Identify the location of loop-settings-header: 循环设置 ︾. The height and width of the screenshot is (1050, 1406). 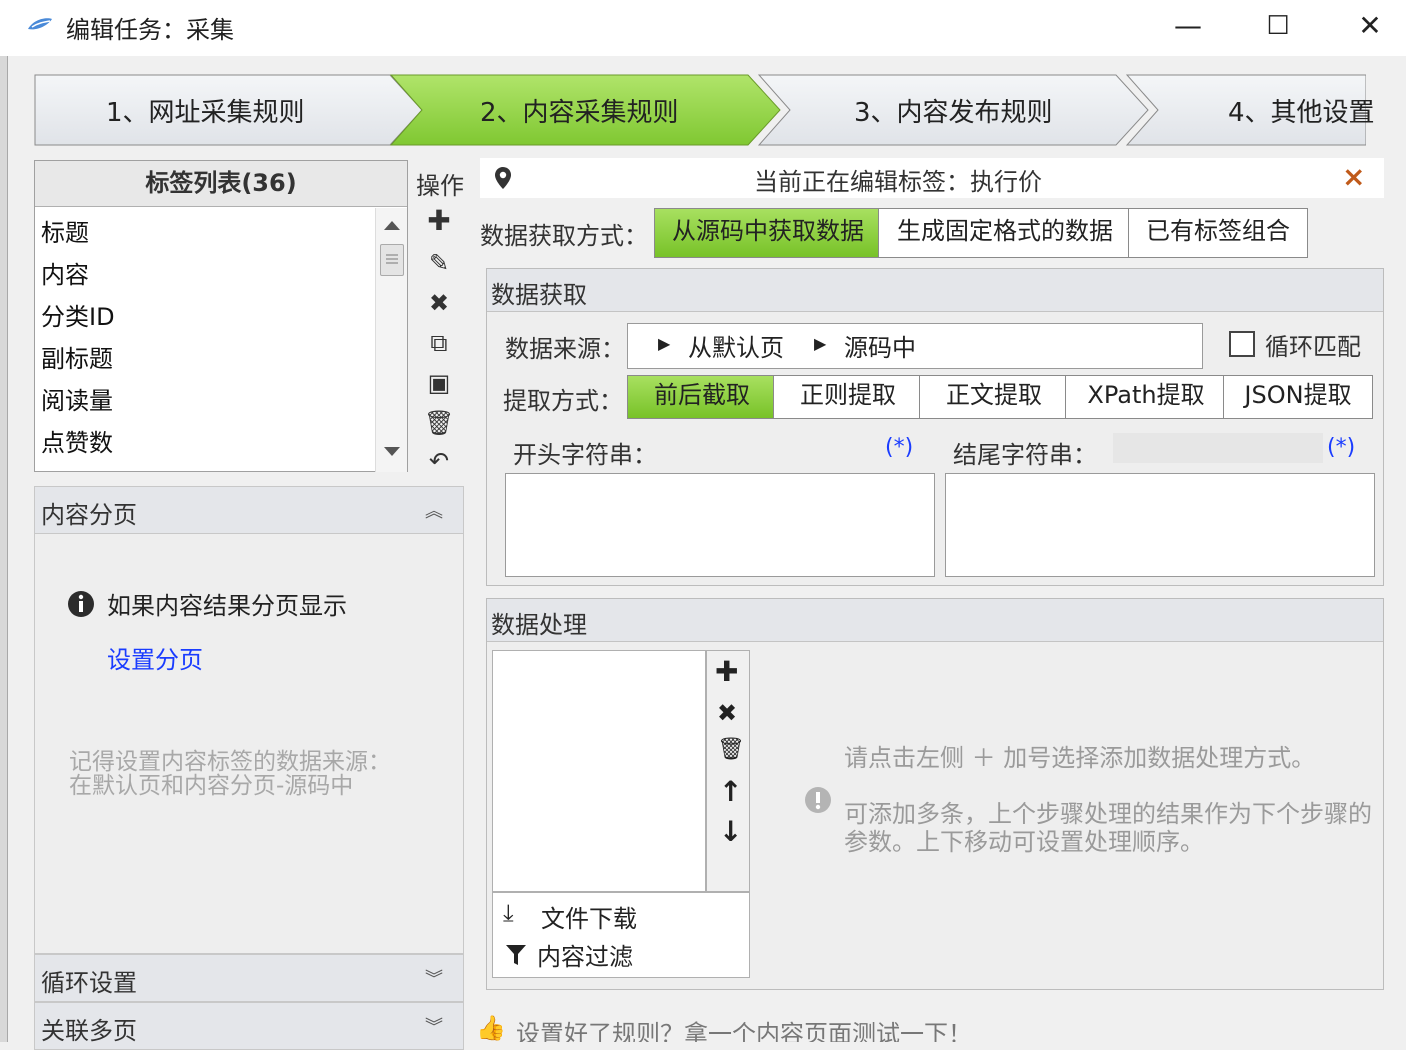
(249, 978).